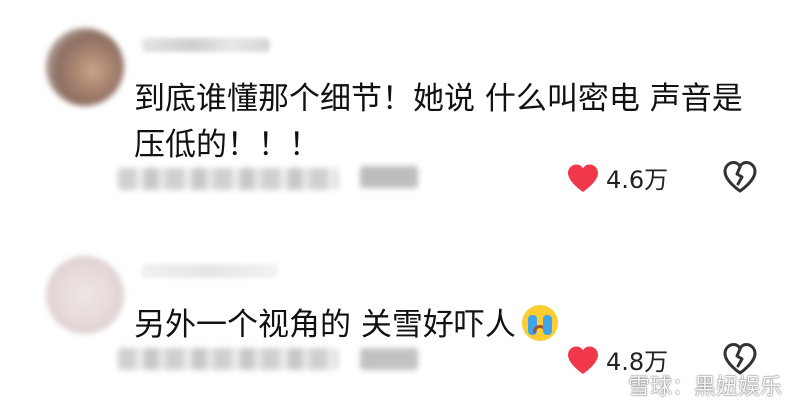 This screenshot has width=800, height=409. I want to click on watermark-text: 雪球：黑妞娱乐, so click(704, 387).